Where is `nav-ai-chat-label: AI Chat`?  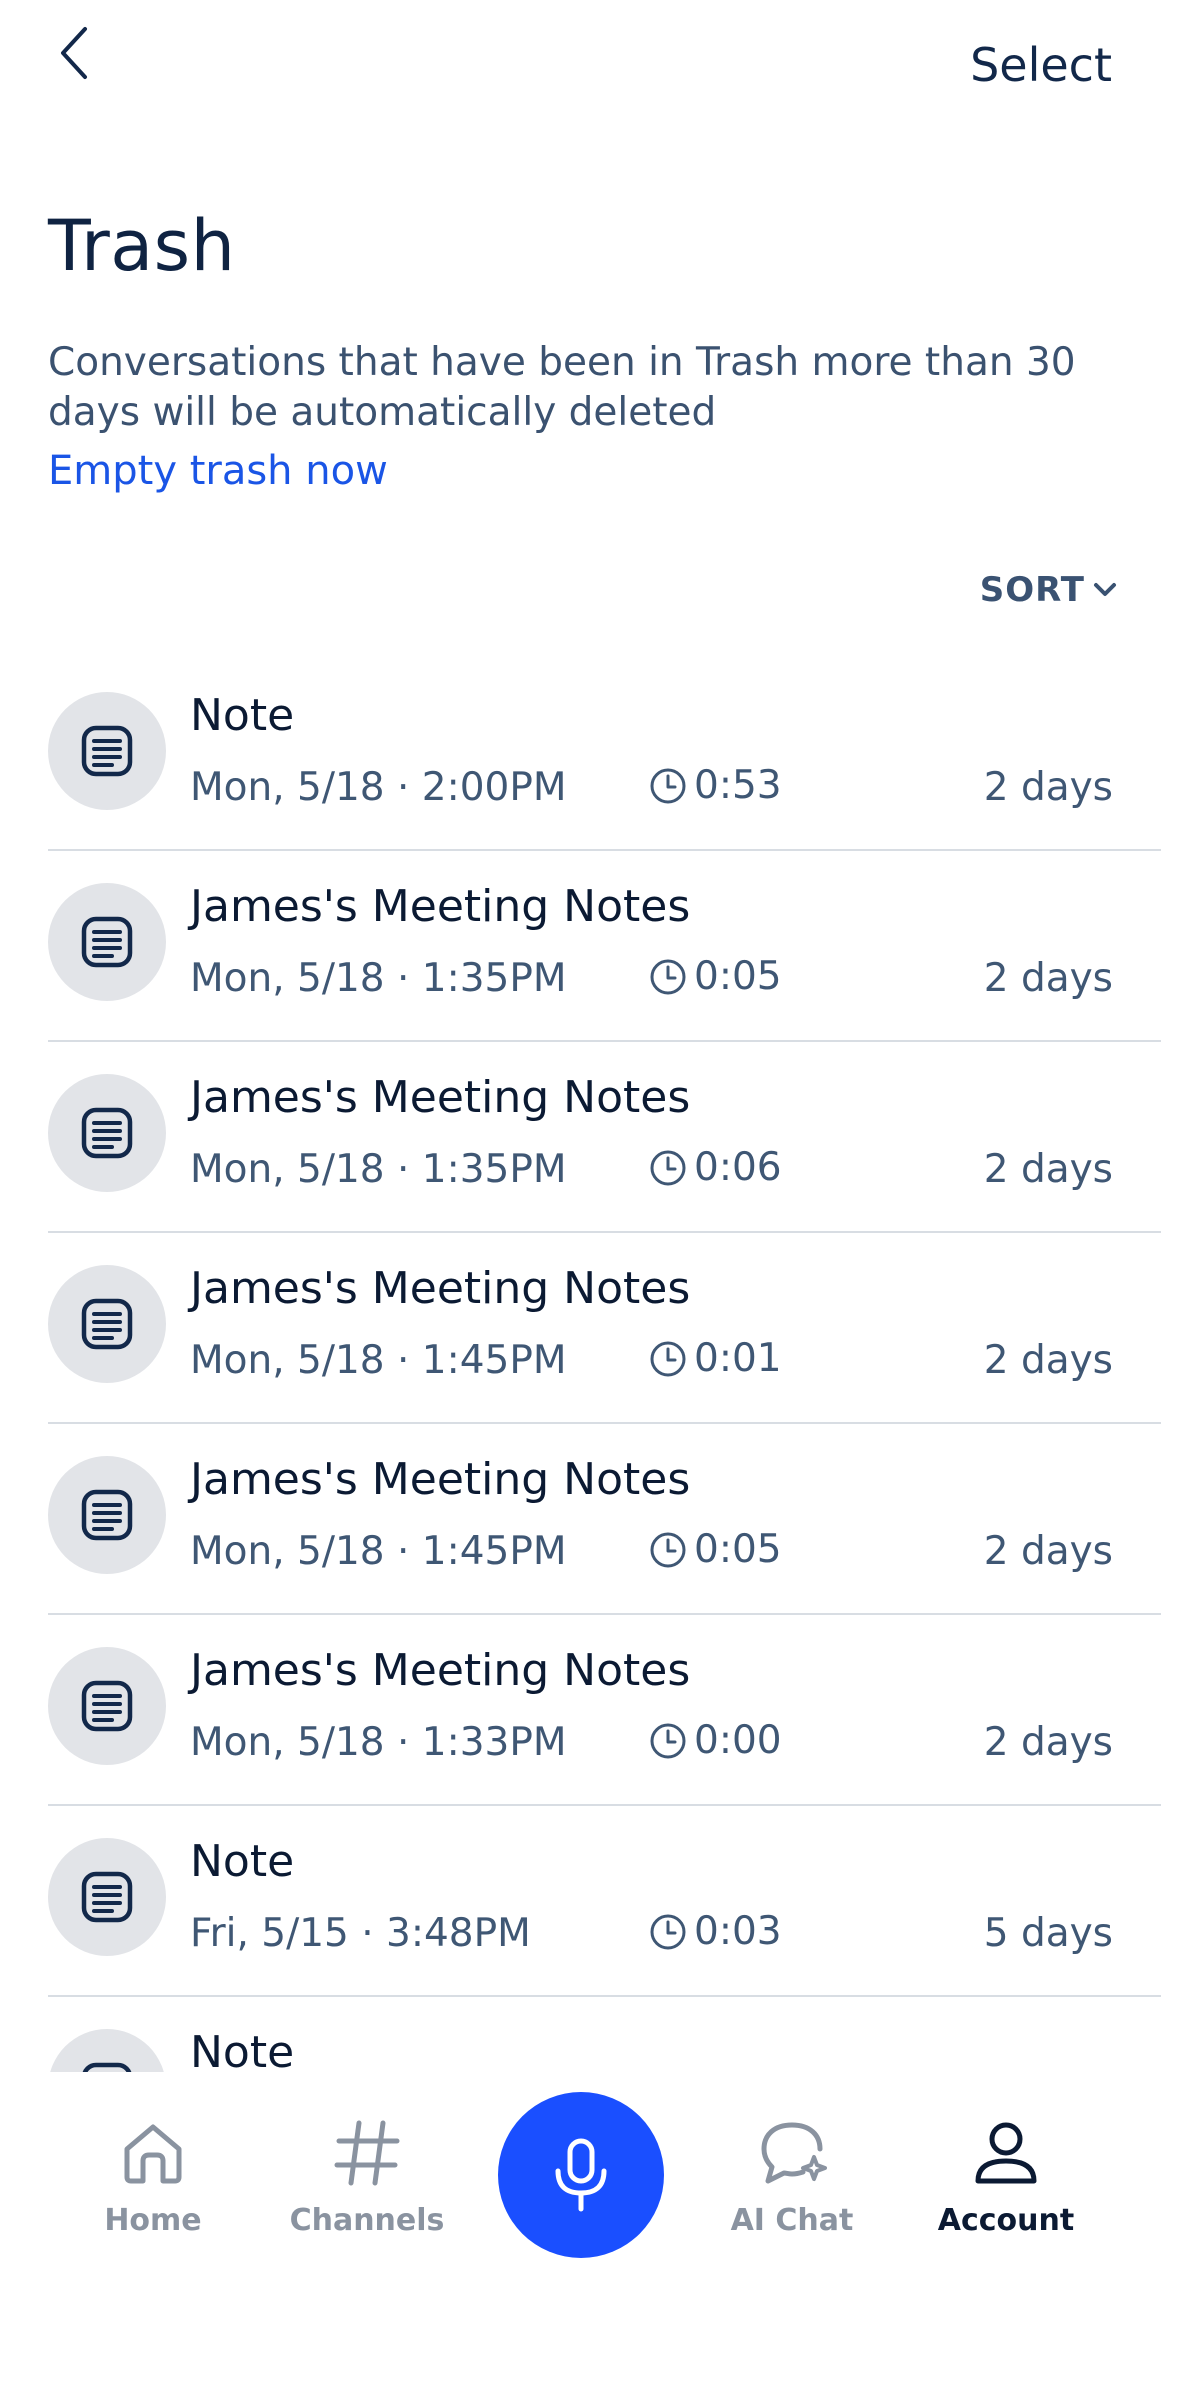
nav-ai-chat-label: AI Chat is located at coordinates (792, 2220).